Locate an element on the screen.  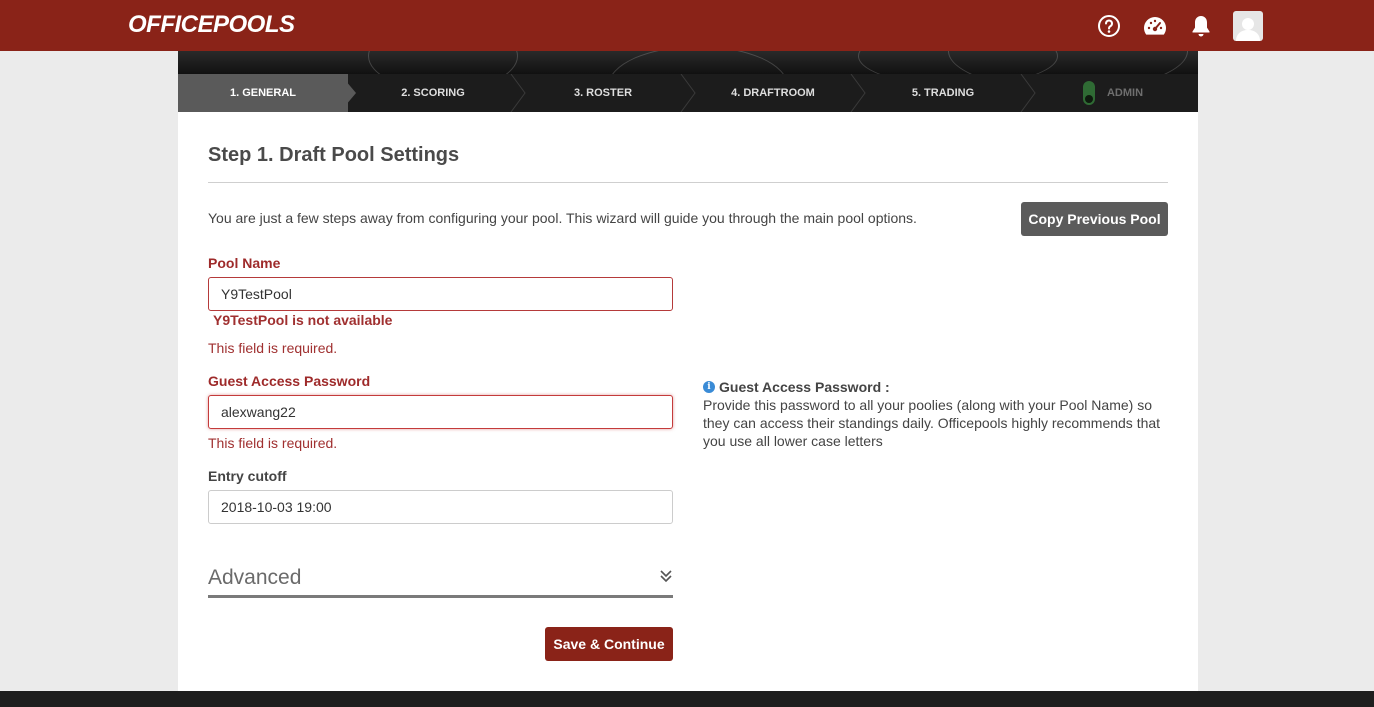
officepools-logo: OFFICEPOOLS is located at coordinates (211, 25).